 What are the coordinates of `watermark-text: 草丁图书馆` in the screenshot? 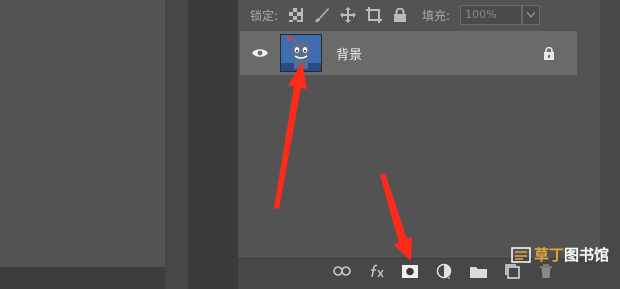 It's located at (571, 254).